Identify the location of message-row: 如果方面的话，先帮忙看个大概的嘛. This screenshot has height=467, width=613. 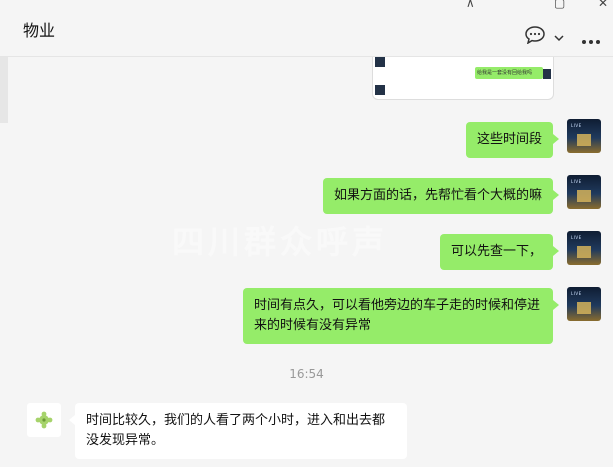
(441, 196).